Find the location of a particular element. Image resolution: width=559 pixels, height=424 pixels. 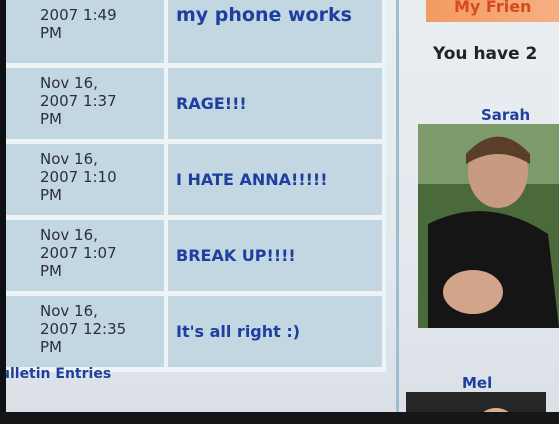

bulletin-date: Nov 16, 2007 1:10 PM is located at coordinates (87, 182).